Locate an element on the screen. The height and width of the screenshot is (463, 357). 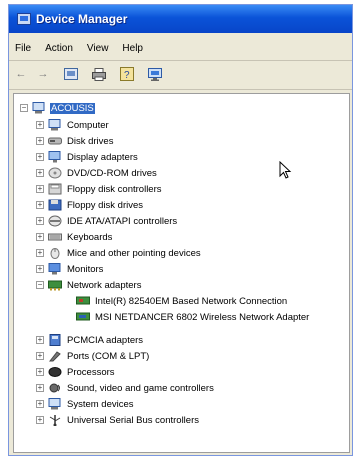
tree-item-disk-drives: + Disk drives is located at coordinates (75, 141).